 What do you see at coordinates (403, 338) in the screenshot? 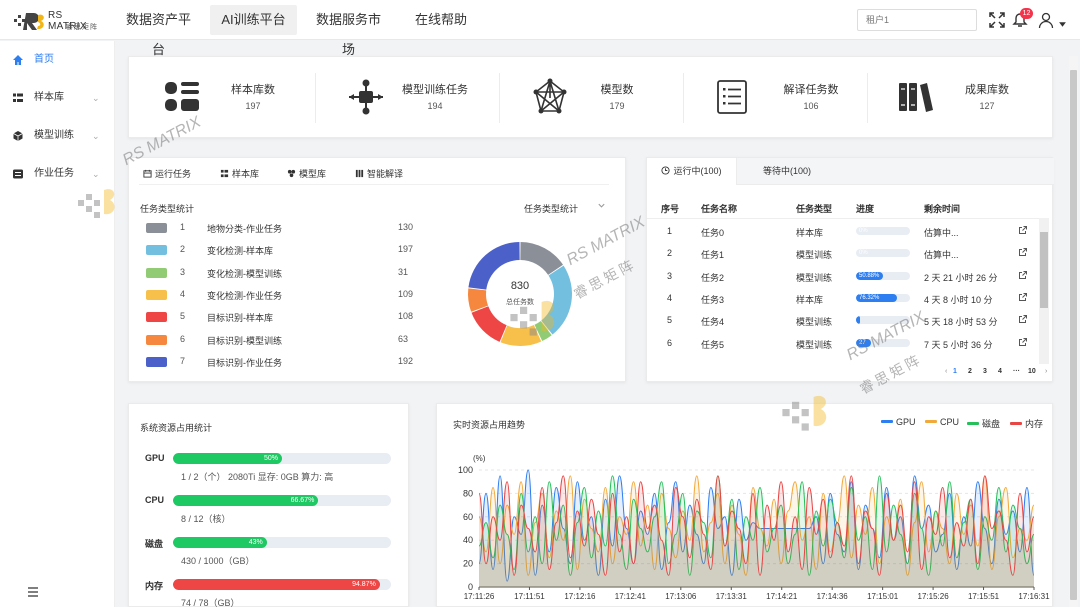
I see `task-type-count: 63` at bounding box center [403, 338].